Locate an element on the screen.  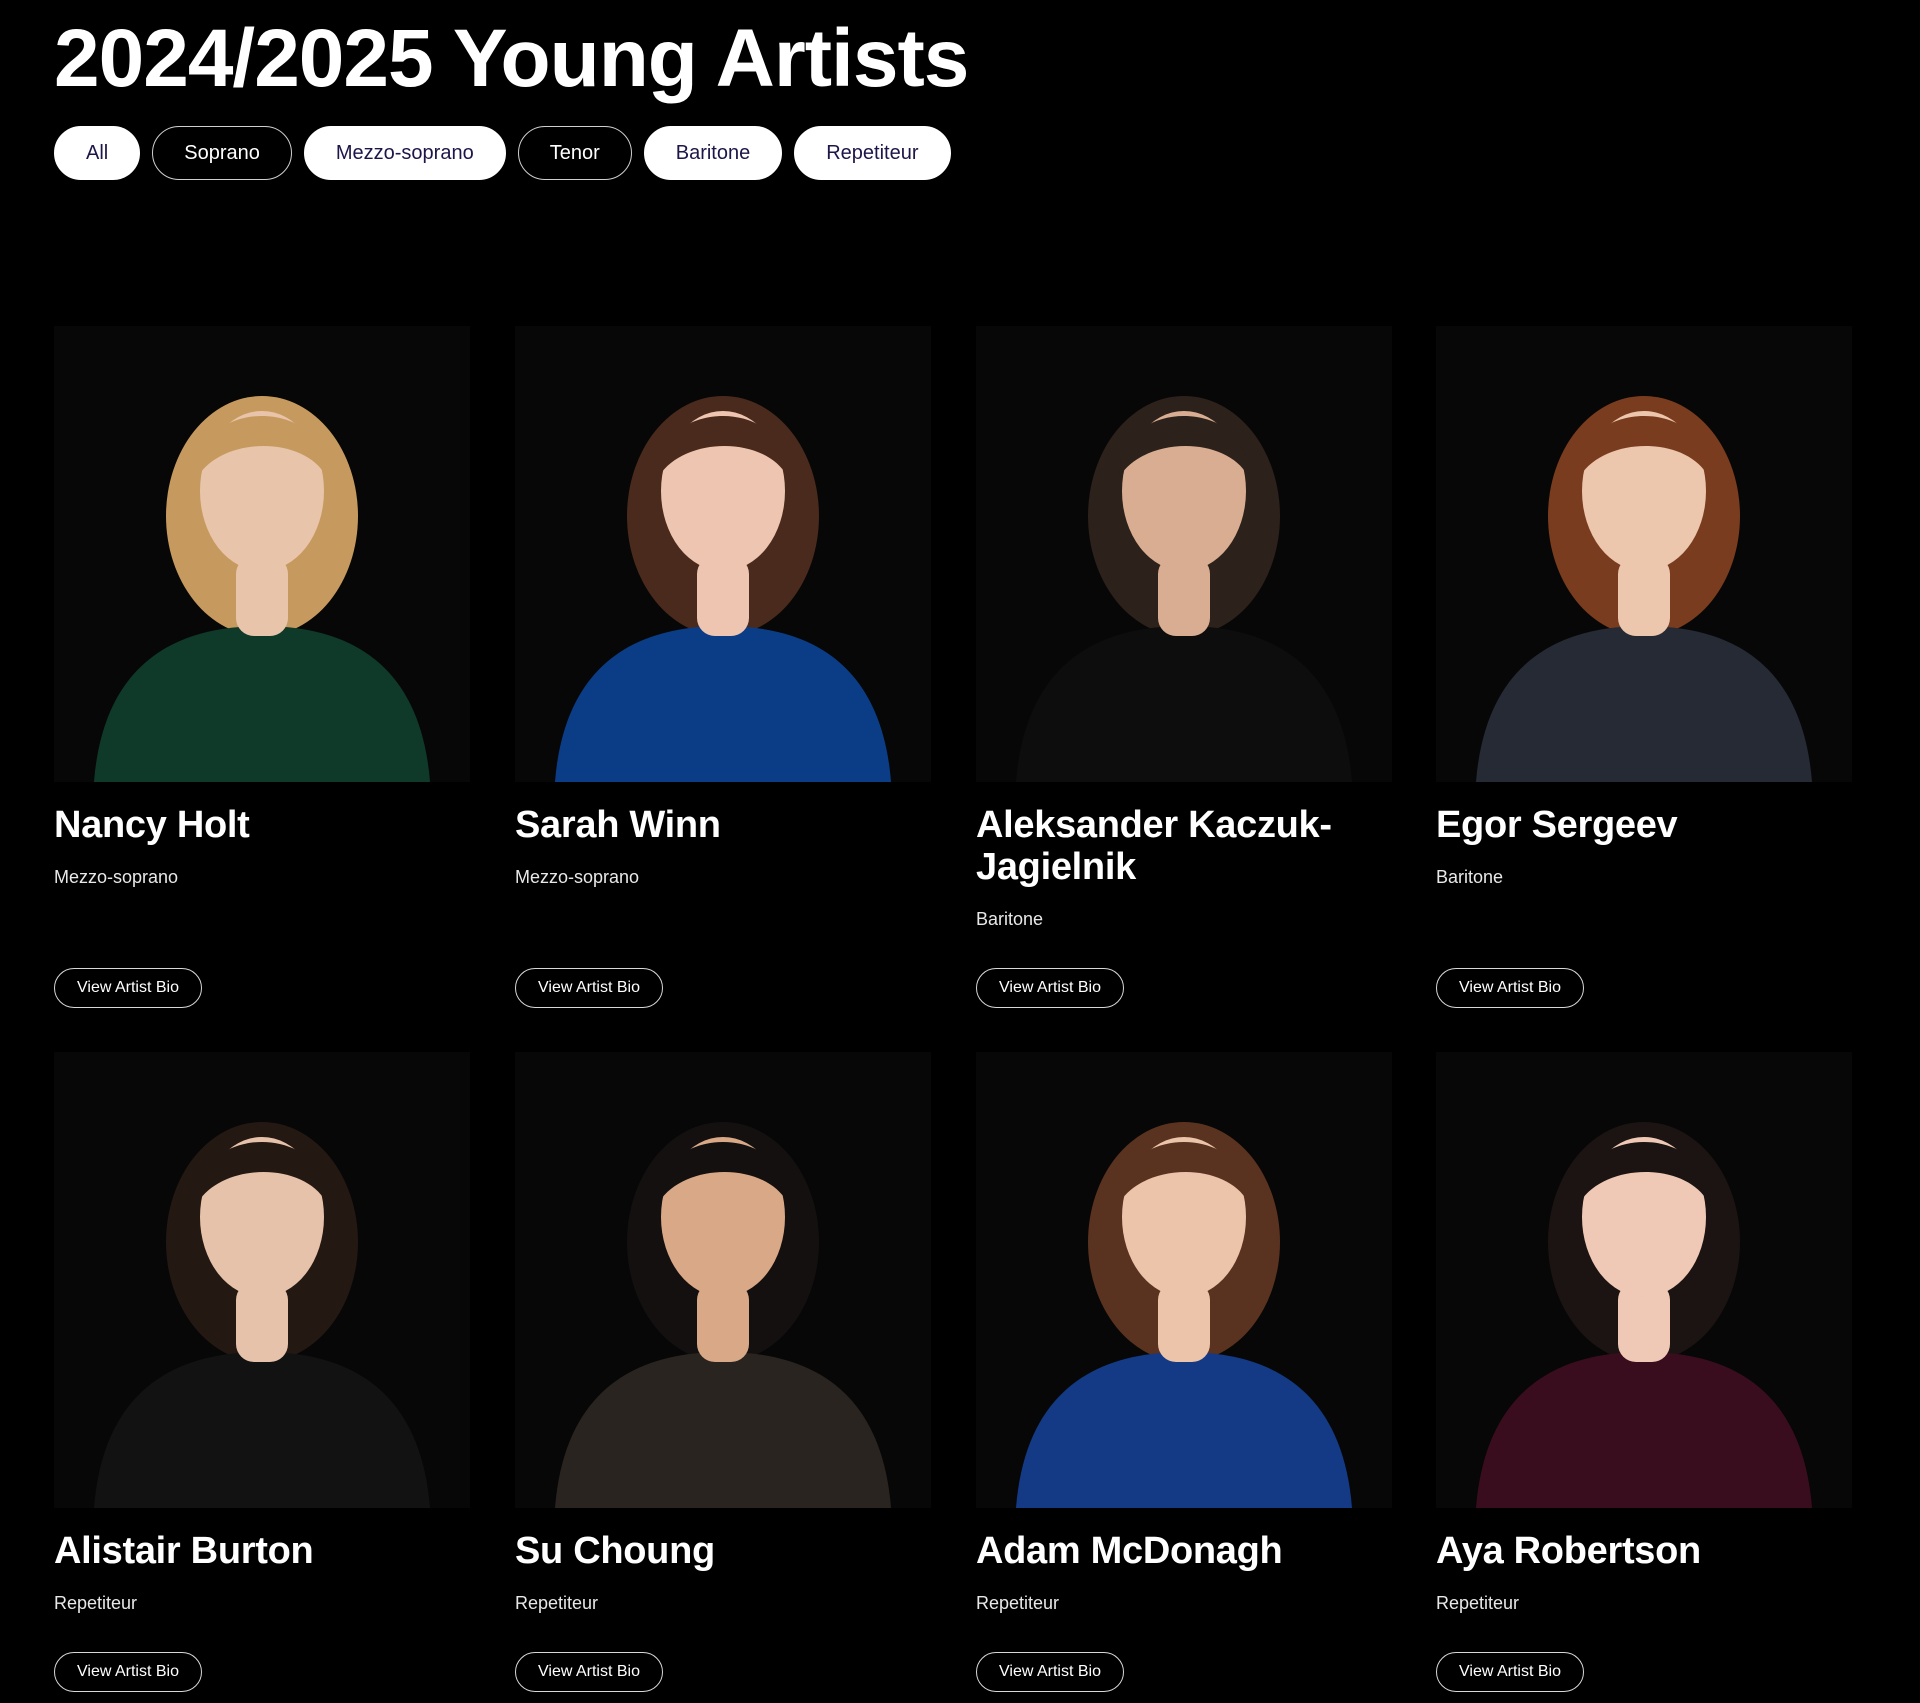
artist-card: Egor Sergeev Baritone View Artist Bio is located at coordinates (1644, 667).